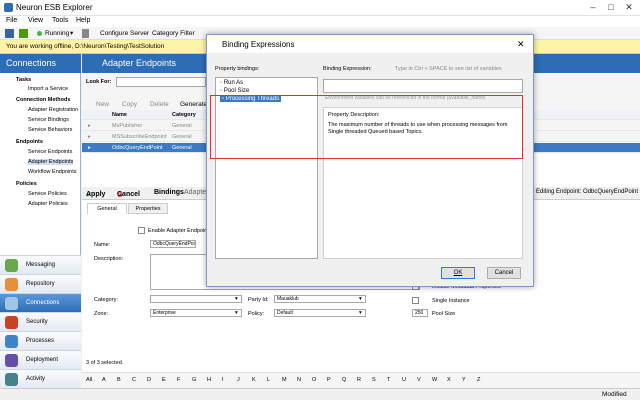  Describe the element at coordinates (184, 115) in the screenshot. I see `col-category-header: Category` at that location.